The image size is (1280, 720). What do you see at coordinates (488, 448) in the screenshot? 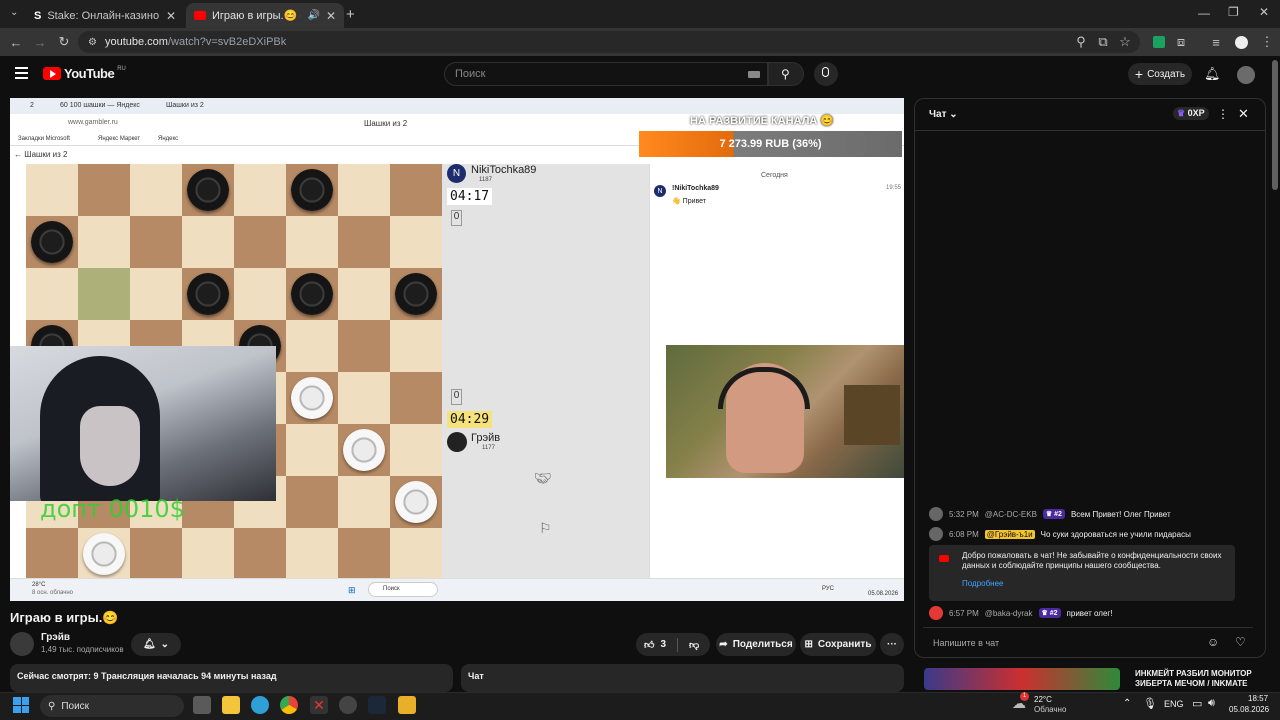
I see `player-rating: 1177` at bounding box center [488, 448].